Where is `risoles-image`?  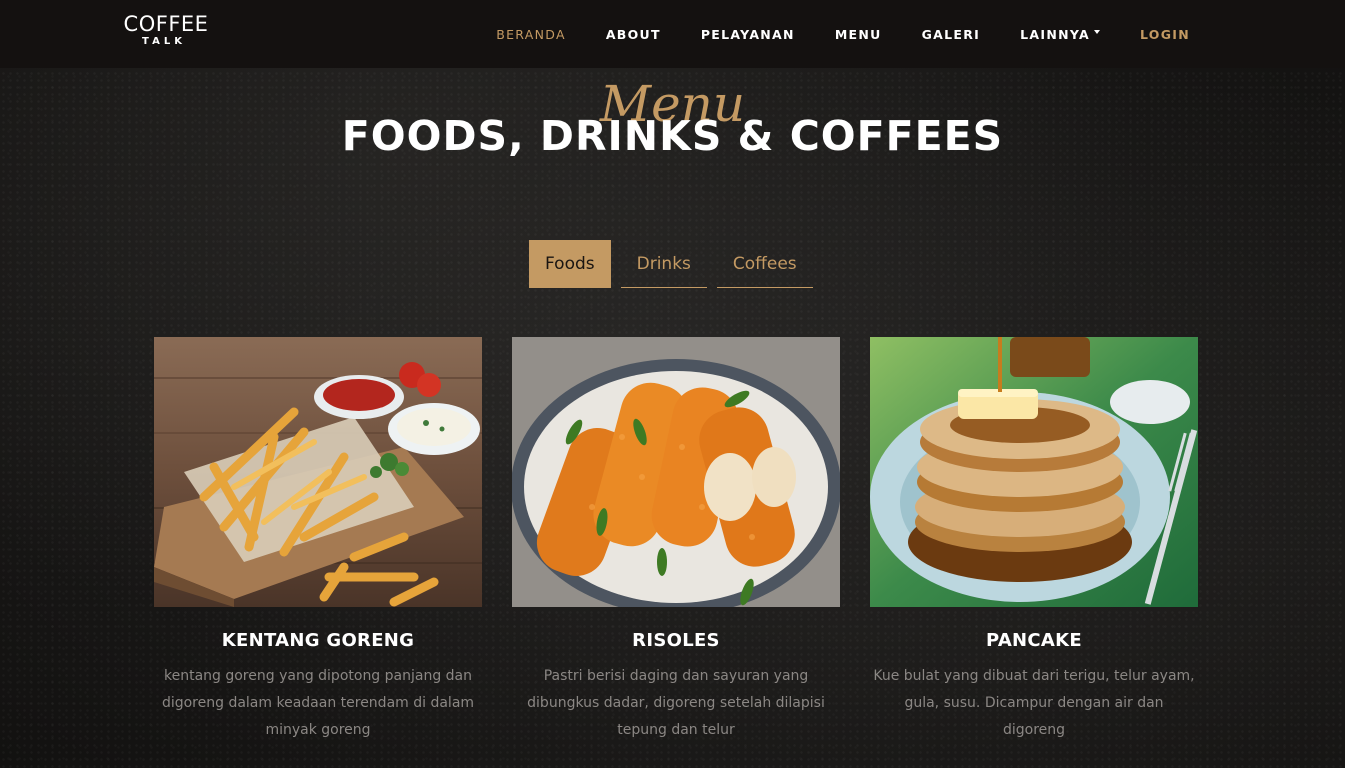
risoles-image is located at coordinates (676, 472).